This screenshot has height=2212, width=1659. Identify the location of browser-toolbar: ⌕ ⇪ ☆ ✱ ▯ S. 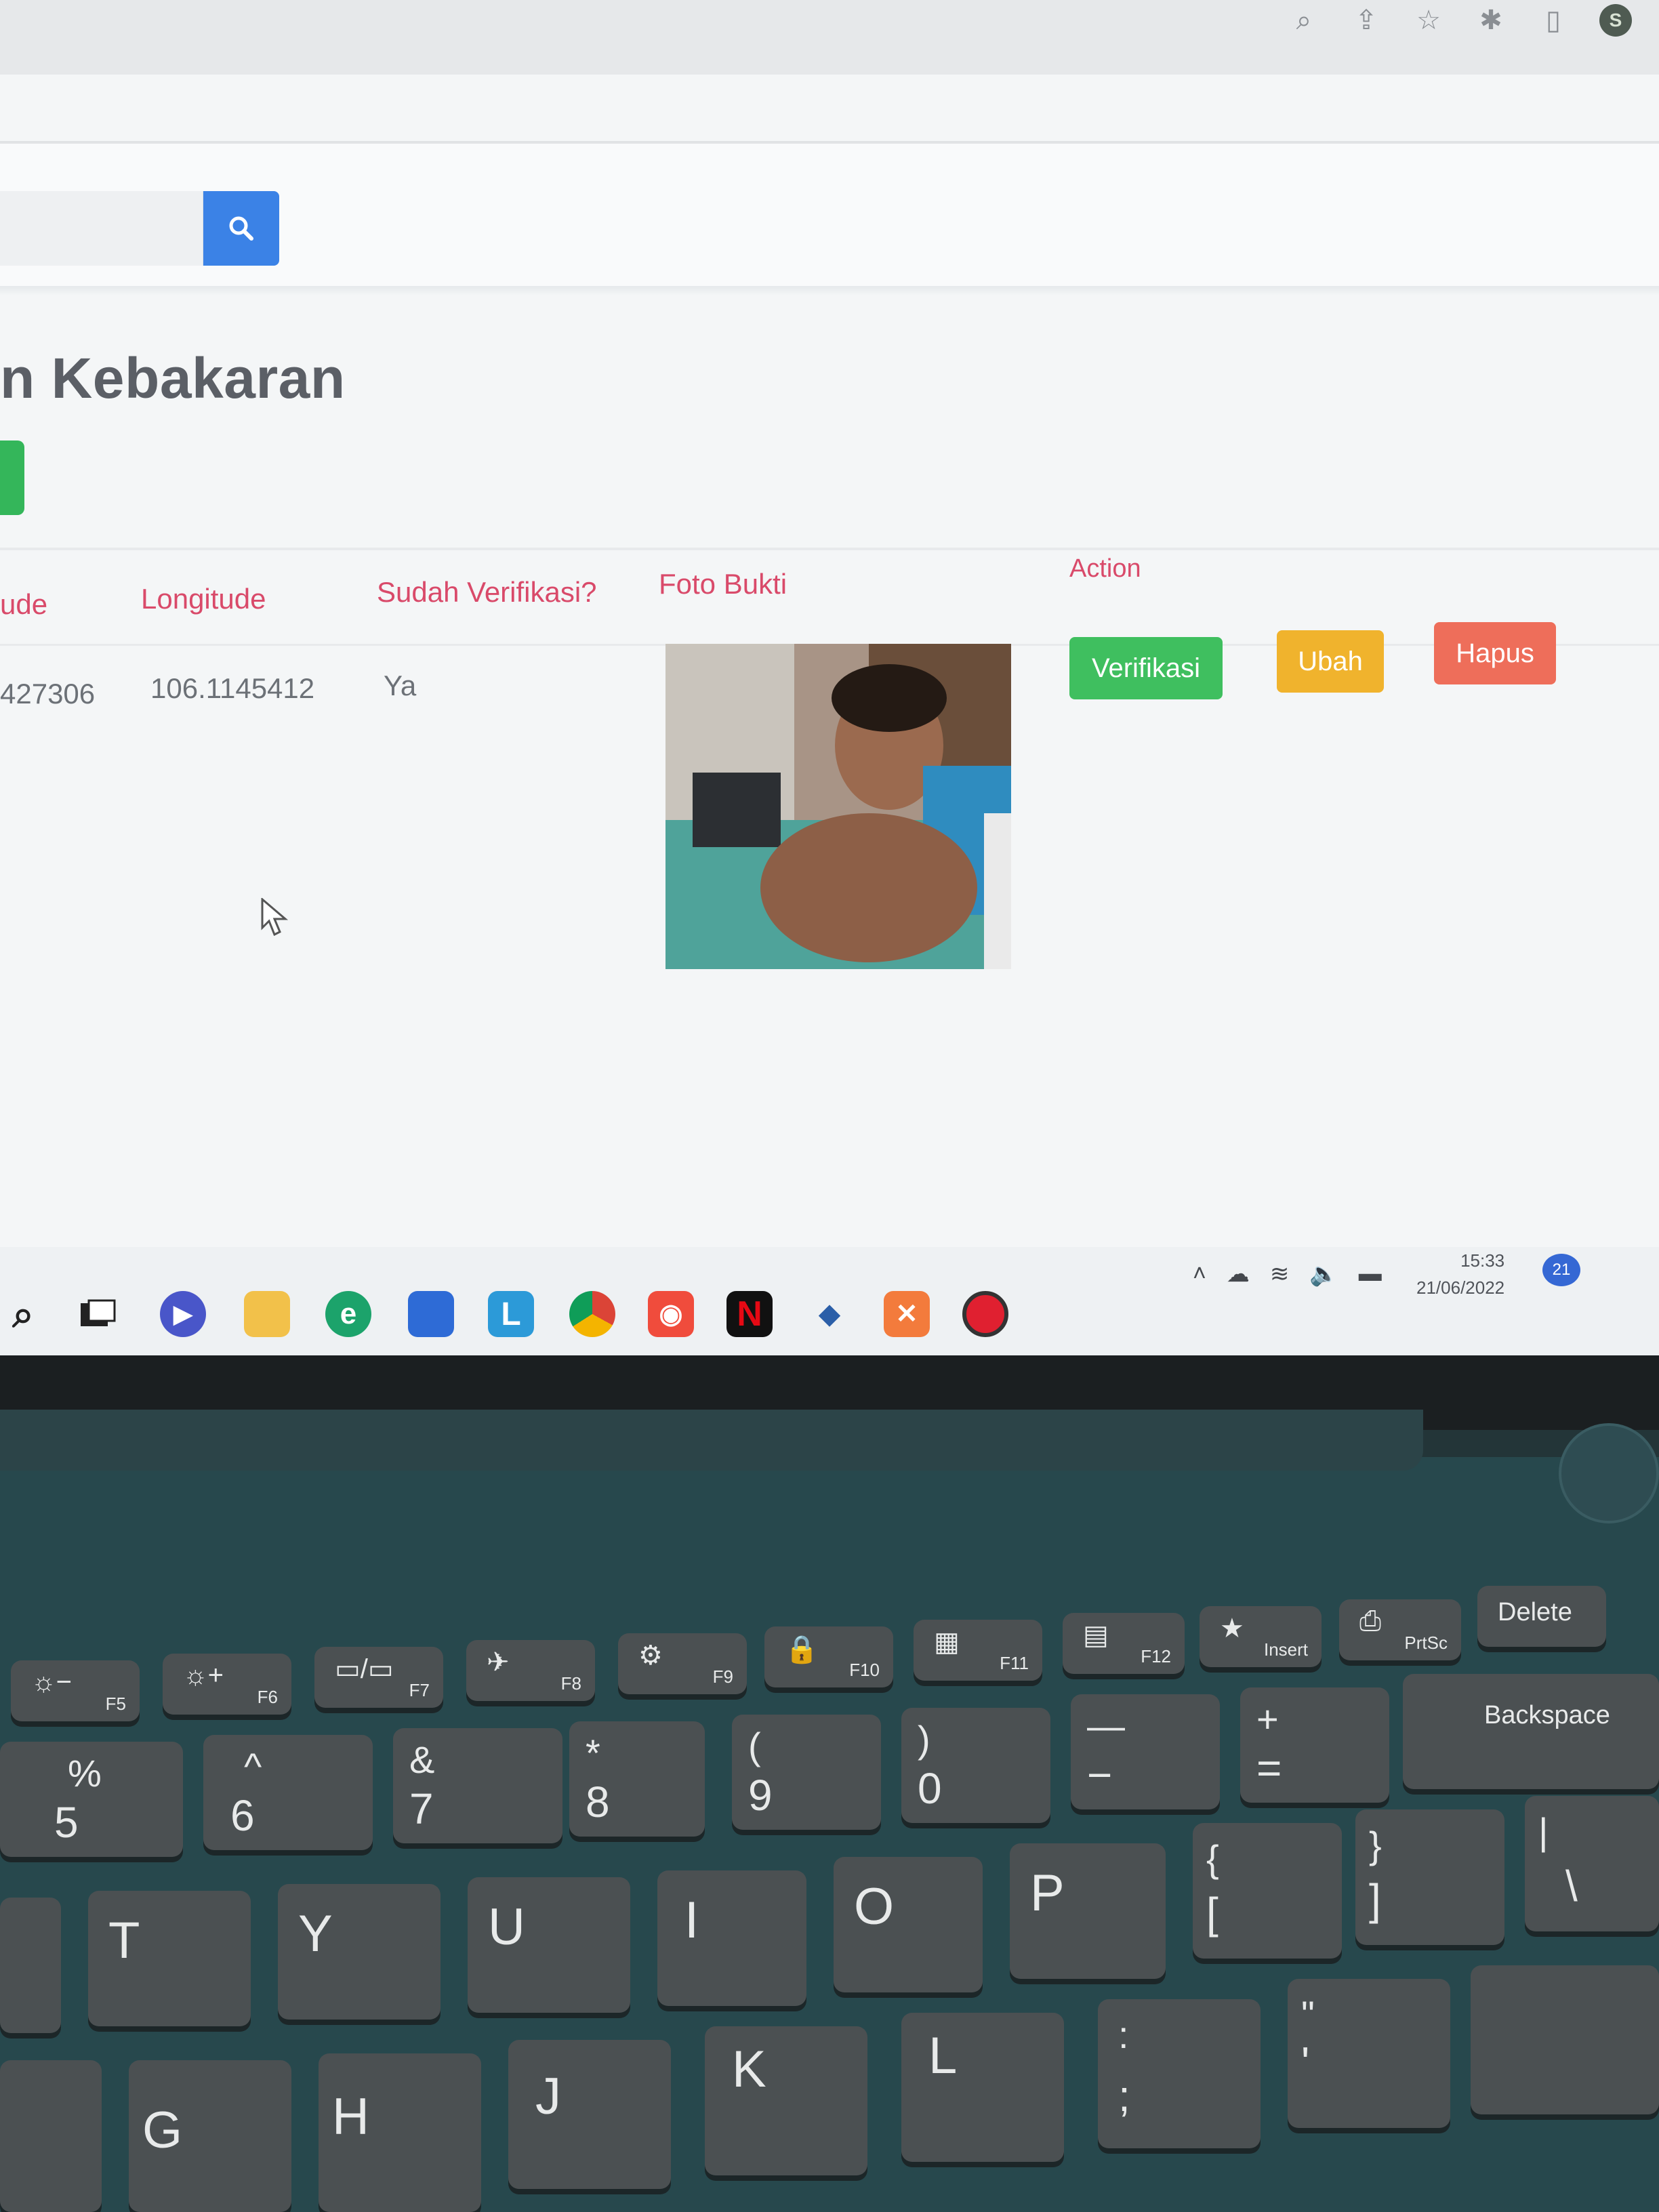
(829, 38).